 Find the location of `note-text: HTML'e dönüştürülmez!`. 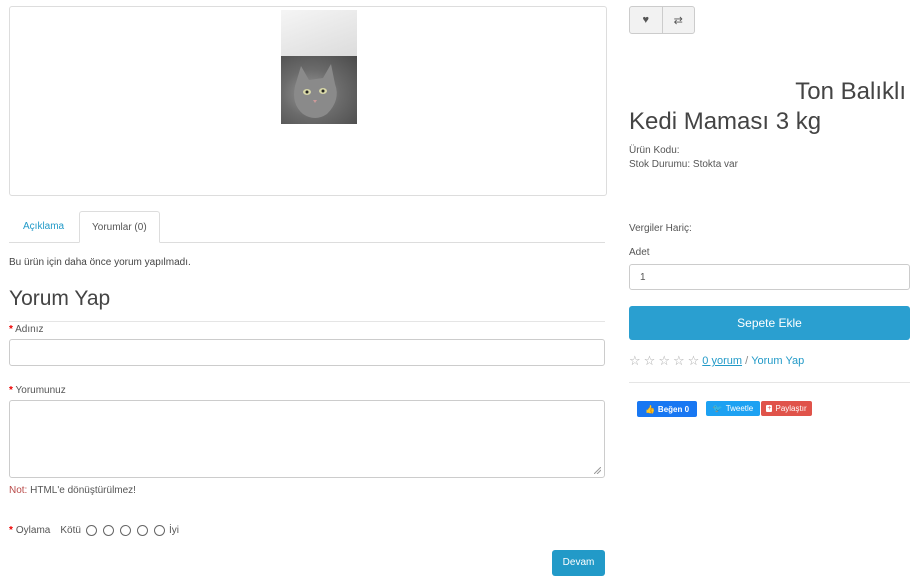

note-text: HTML'e dönüştürülmez! is located at coordinates (81, 490).